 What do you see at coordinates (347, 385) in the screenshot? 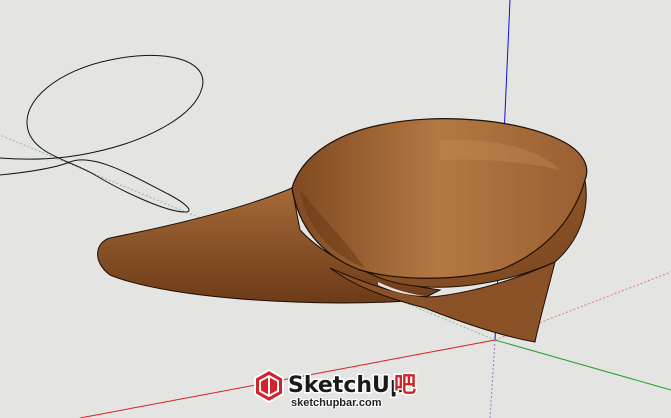
I see `watermark-brand: SketchUp` at bounding box center [347, 385].